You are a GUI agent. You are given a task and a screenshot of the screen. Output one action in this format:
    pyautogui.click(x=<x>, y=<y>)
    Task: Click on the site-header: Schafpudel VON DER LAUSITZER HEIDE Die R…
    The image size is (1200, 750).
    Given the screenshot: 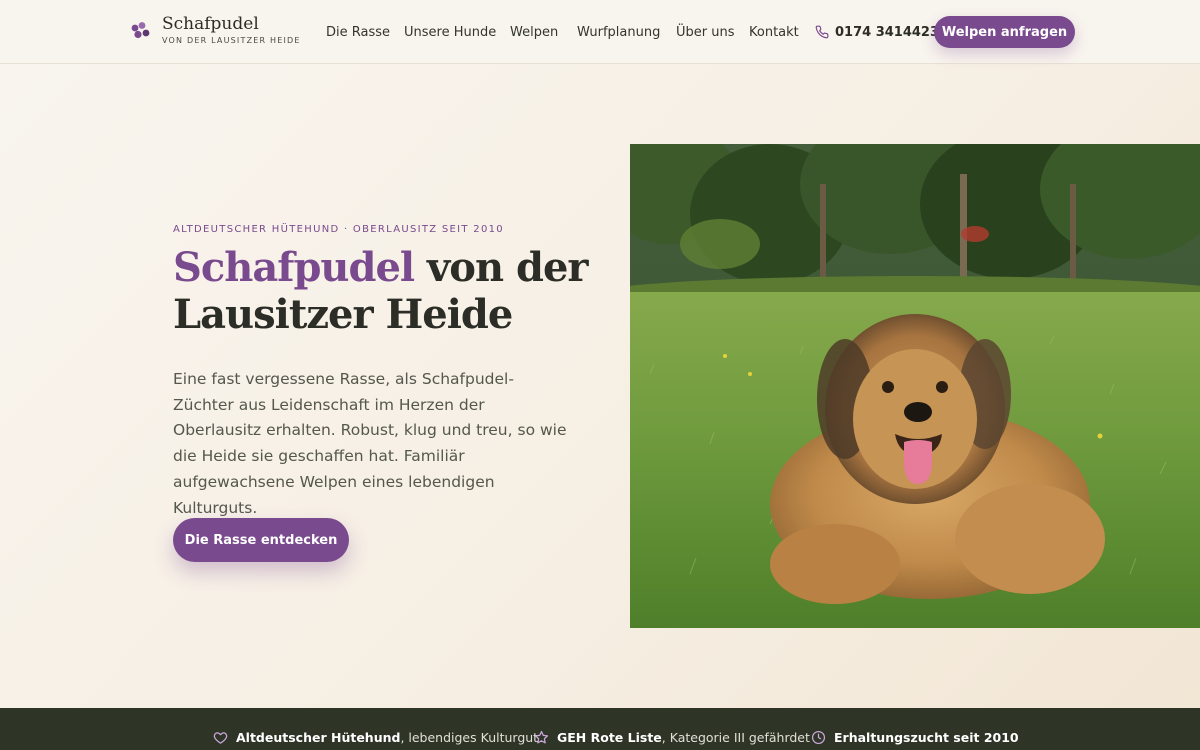 What is the action you would take?
    pyautogui.click(x=600, y=32)
    